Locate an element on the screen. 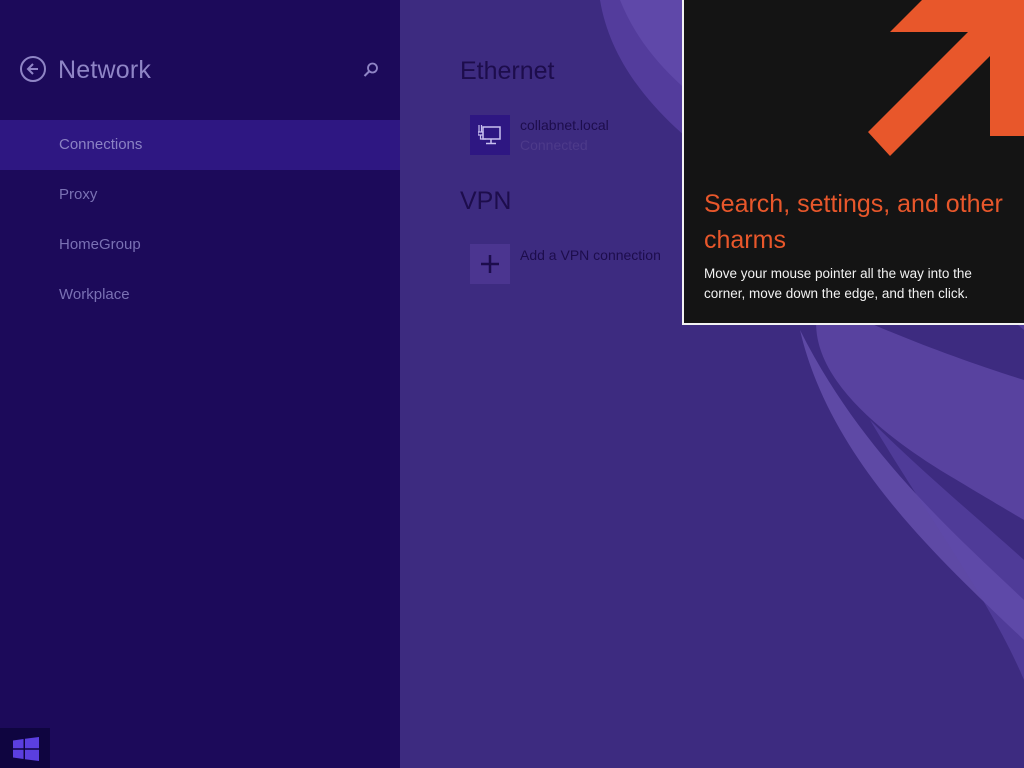 The width and height of the screenshot is (1024, 768). plus-icon is located at coordinates (490, 264).